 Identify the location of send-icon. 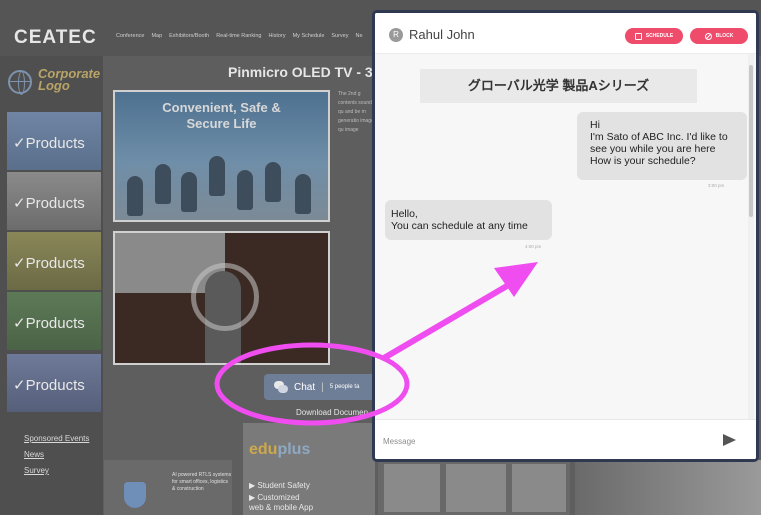
(729, 440).